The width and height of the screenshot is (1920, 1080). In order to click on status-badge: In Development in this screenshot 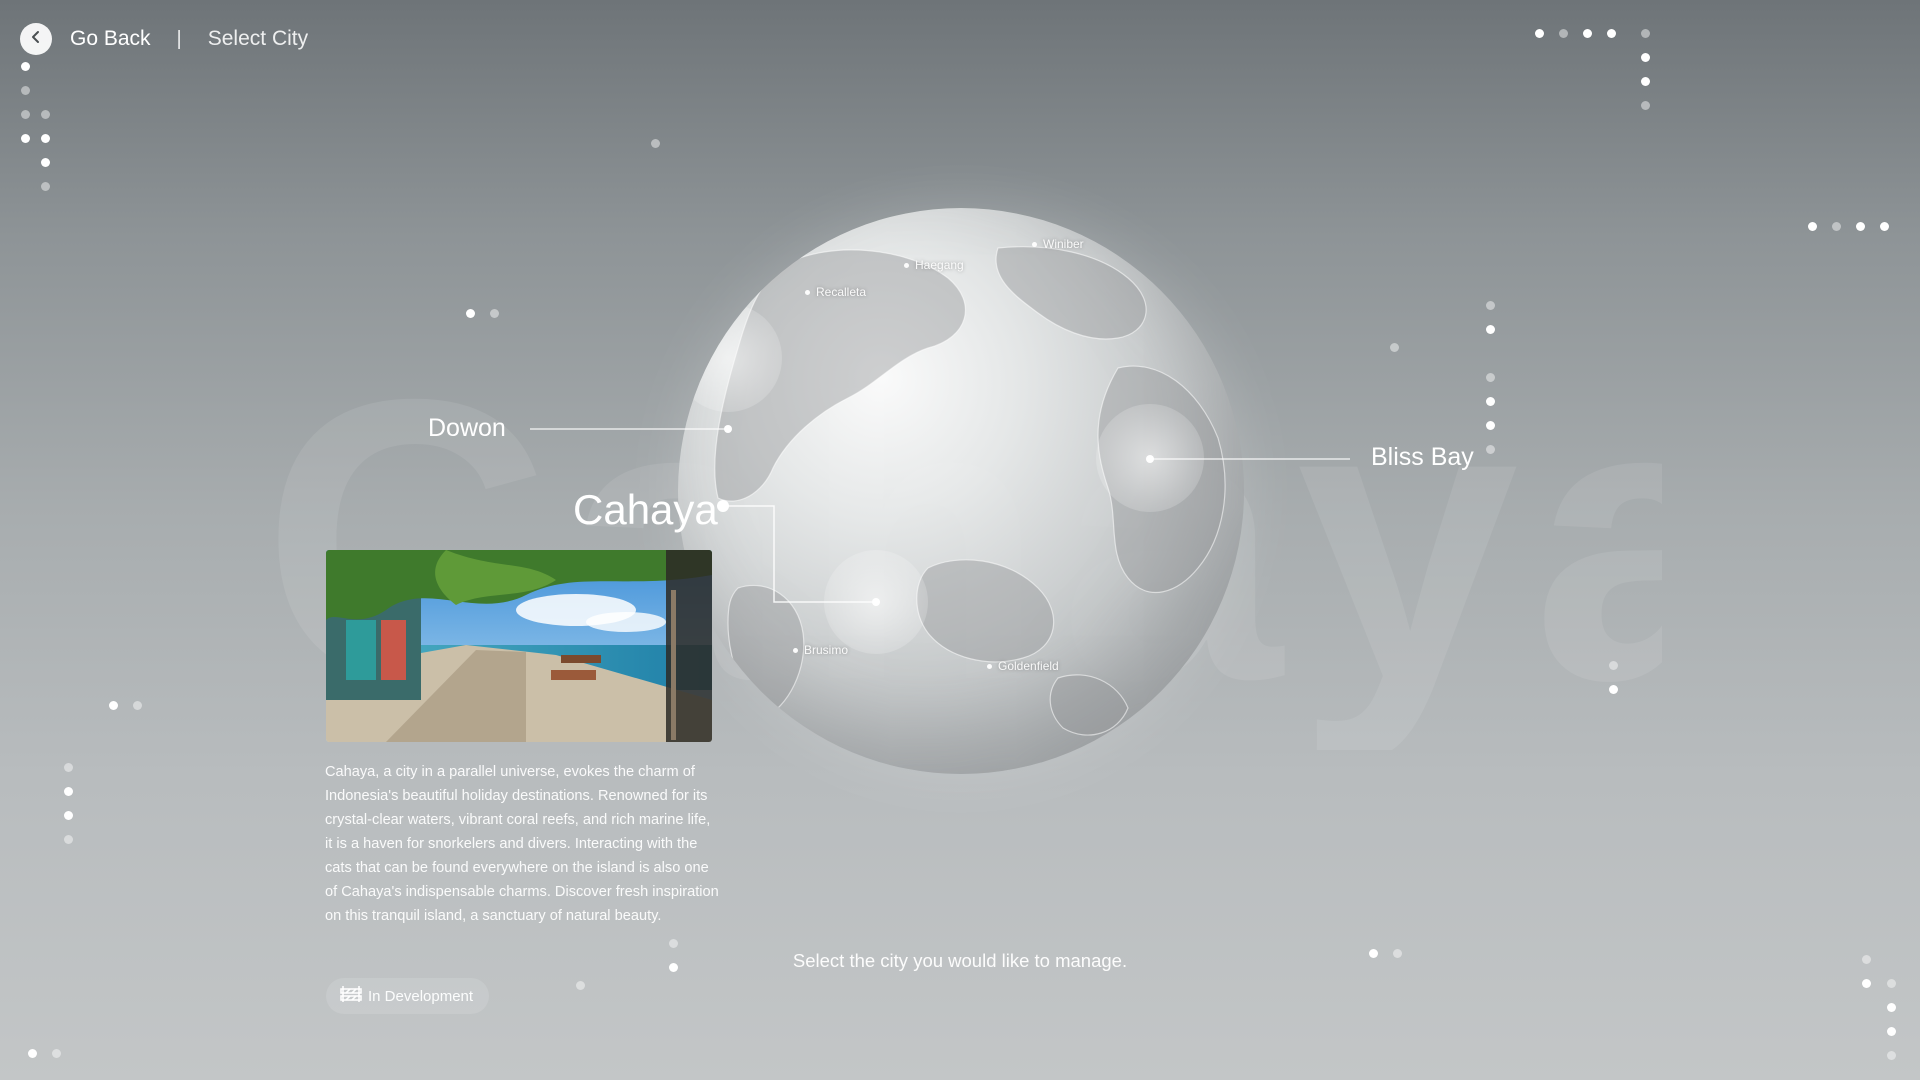, I will do `click(408, 996)`.